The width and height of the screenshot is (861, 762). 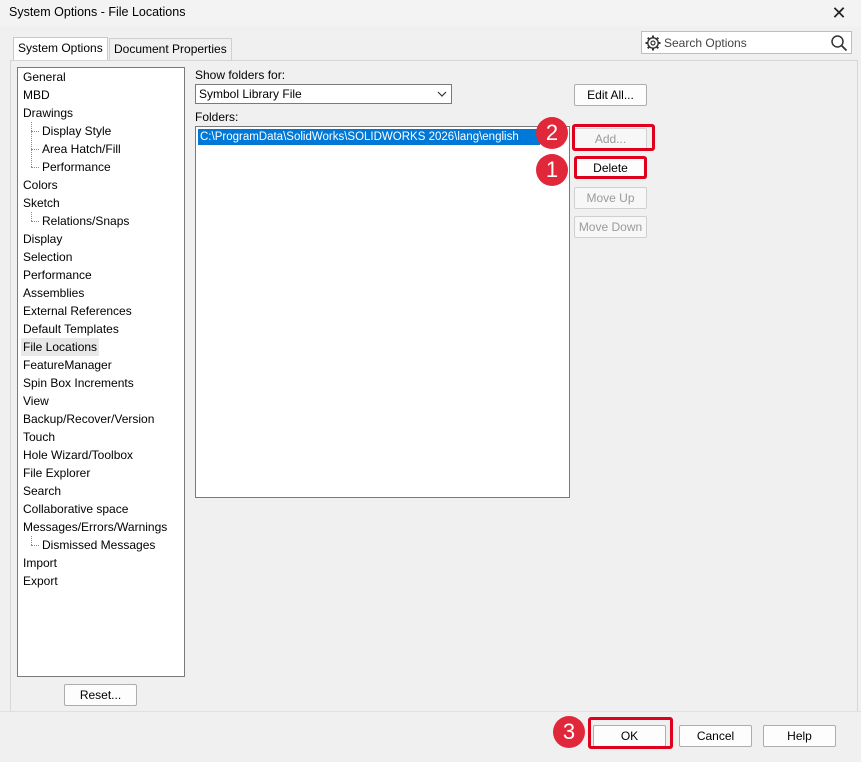 I want to click on tree-item-assemblies: Assemblies, so click(x=53, y=293).